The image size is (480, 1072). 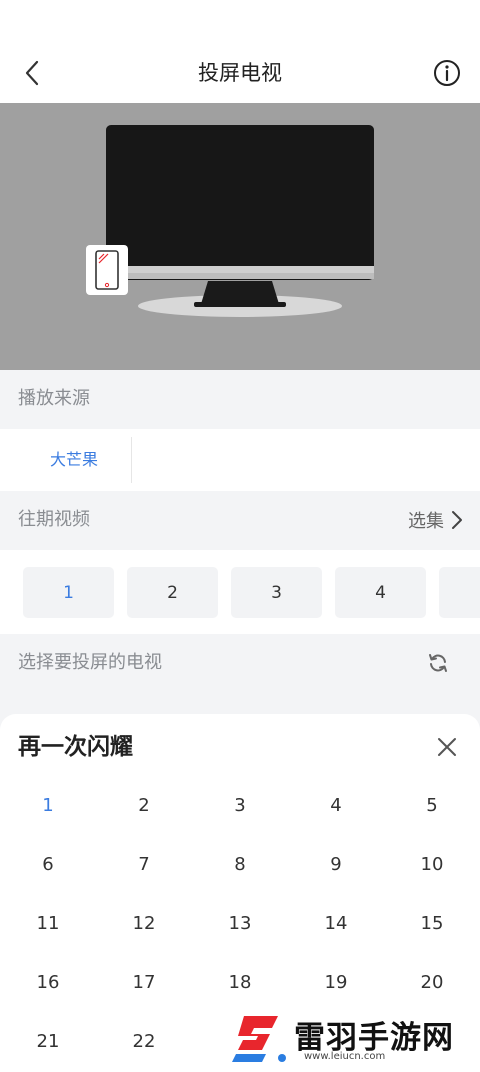 What do you see at coordinates (172, 592) in the screenshot?
I see `episode-button-2: 2` at bounding box center [172, 592].